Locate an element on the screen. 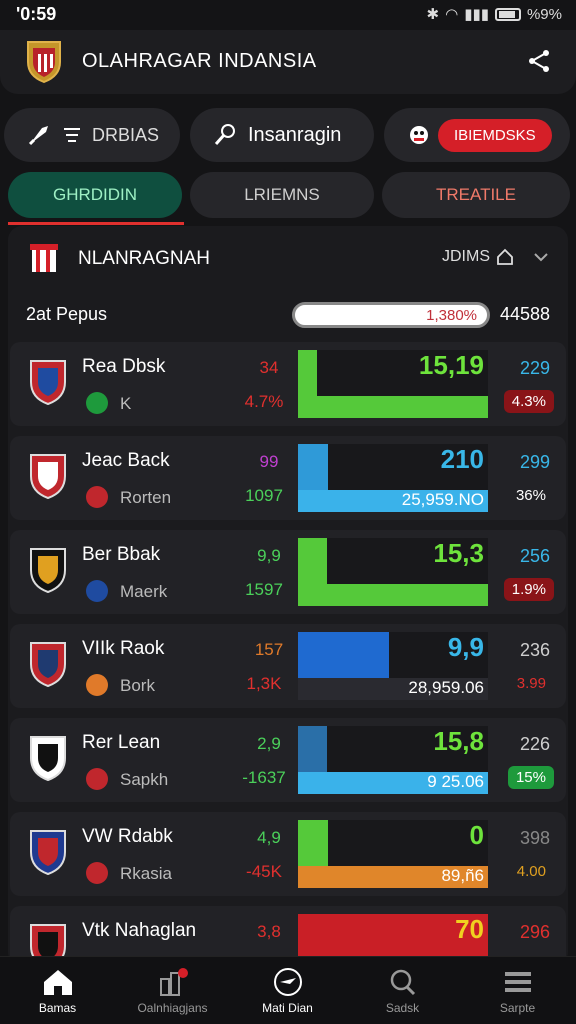  bar-subvalue: 9 25.06 is located at coordinates (455, 781).